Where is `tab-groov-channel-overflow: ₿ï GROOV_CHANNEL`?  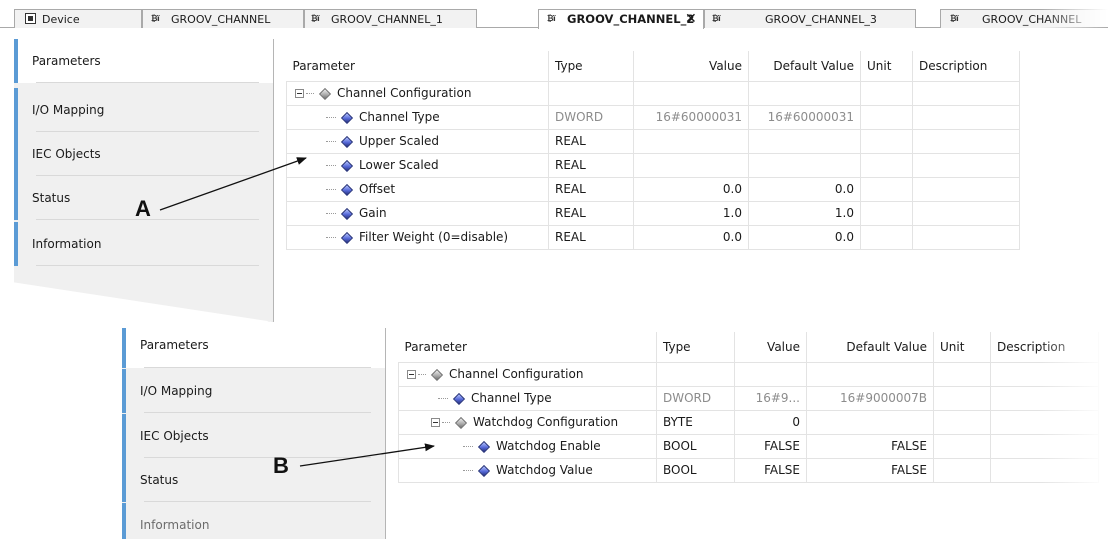
tab-groov-channel-overflow: ₿ï GROOV_CHANNEL is located at coordinates (1024, 18).